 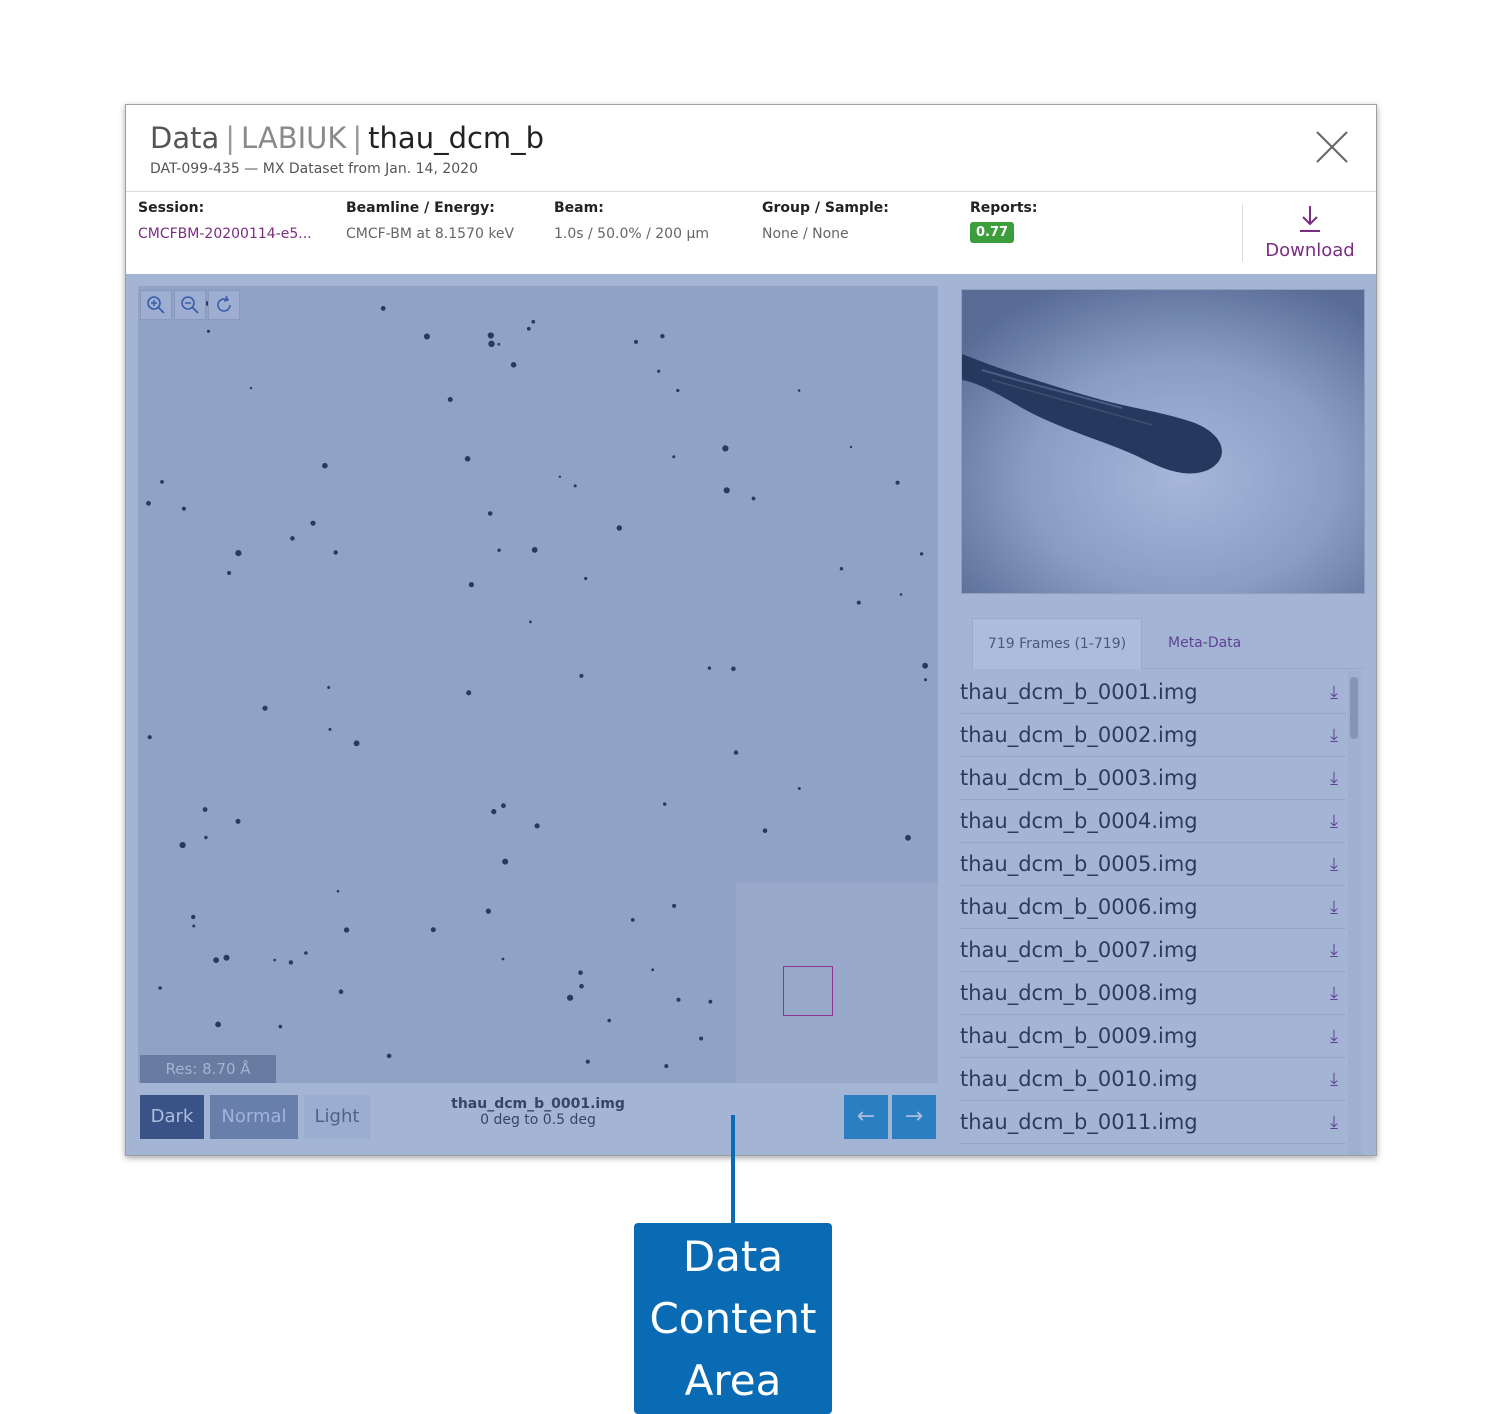 What do you see at coordinates (337, 1117) in the screenshot?
I see `light-mode-button: Light` at bounding box center [337, 1117].